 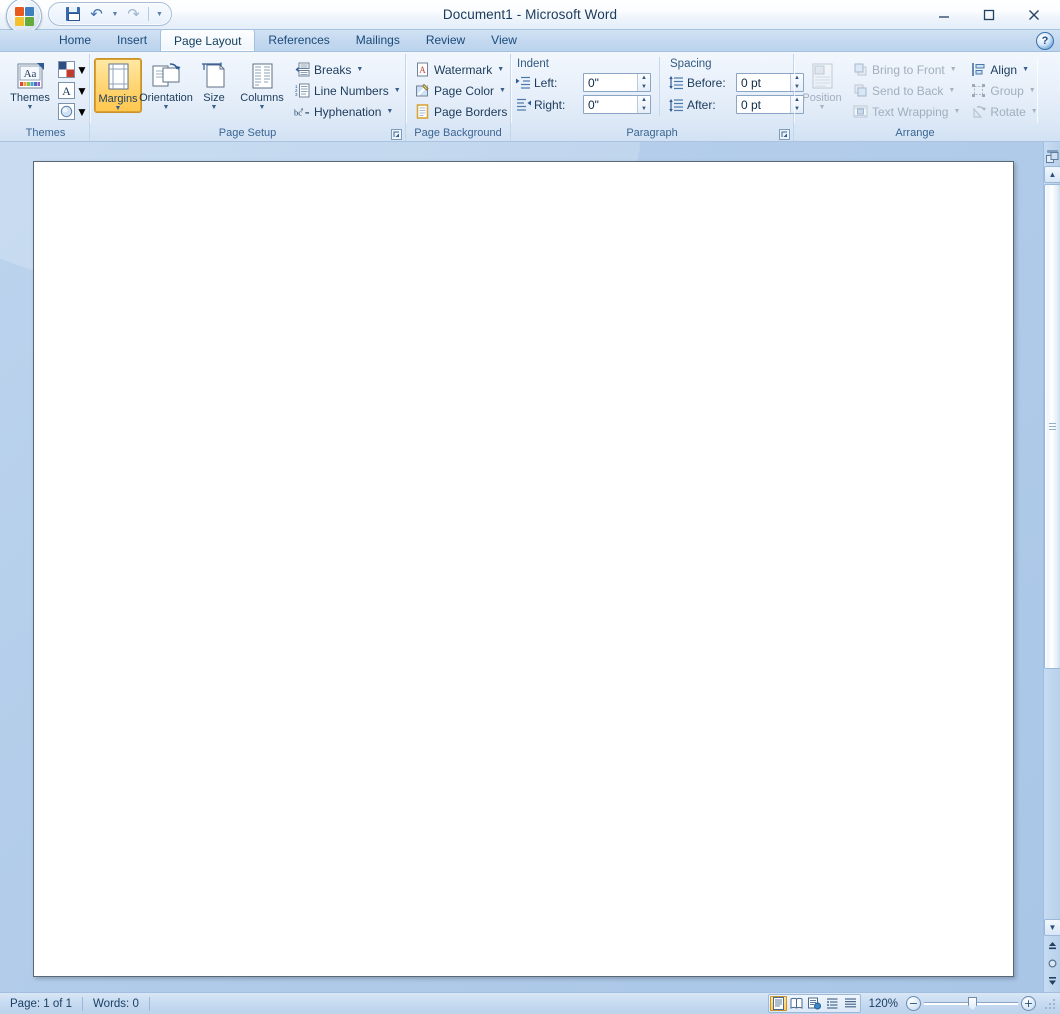 I want to click on zoom-level-label: 120%, so click(x=883, y=1004).